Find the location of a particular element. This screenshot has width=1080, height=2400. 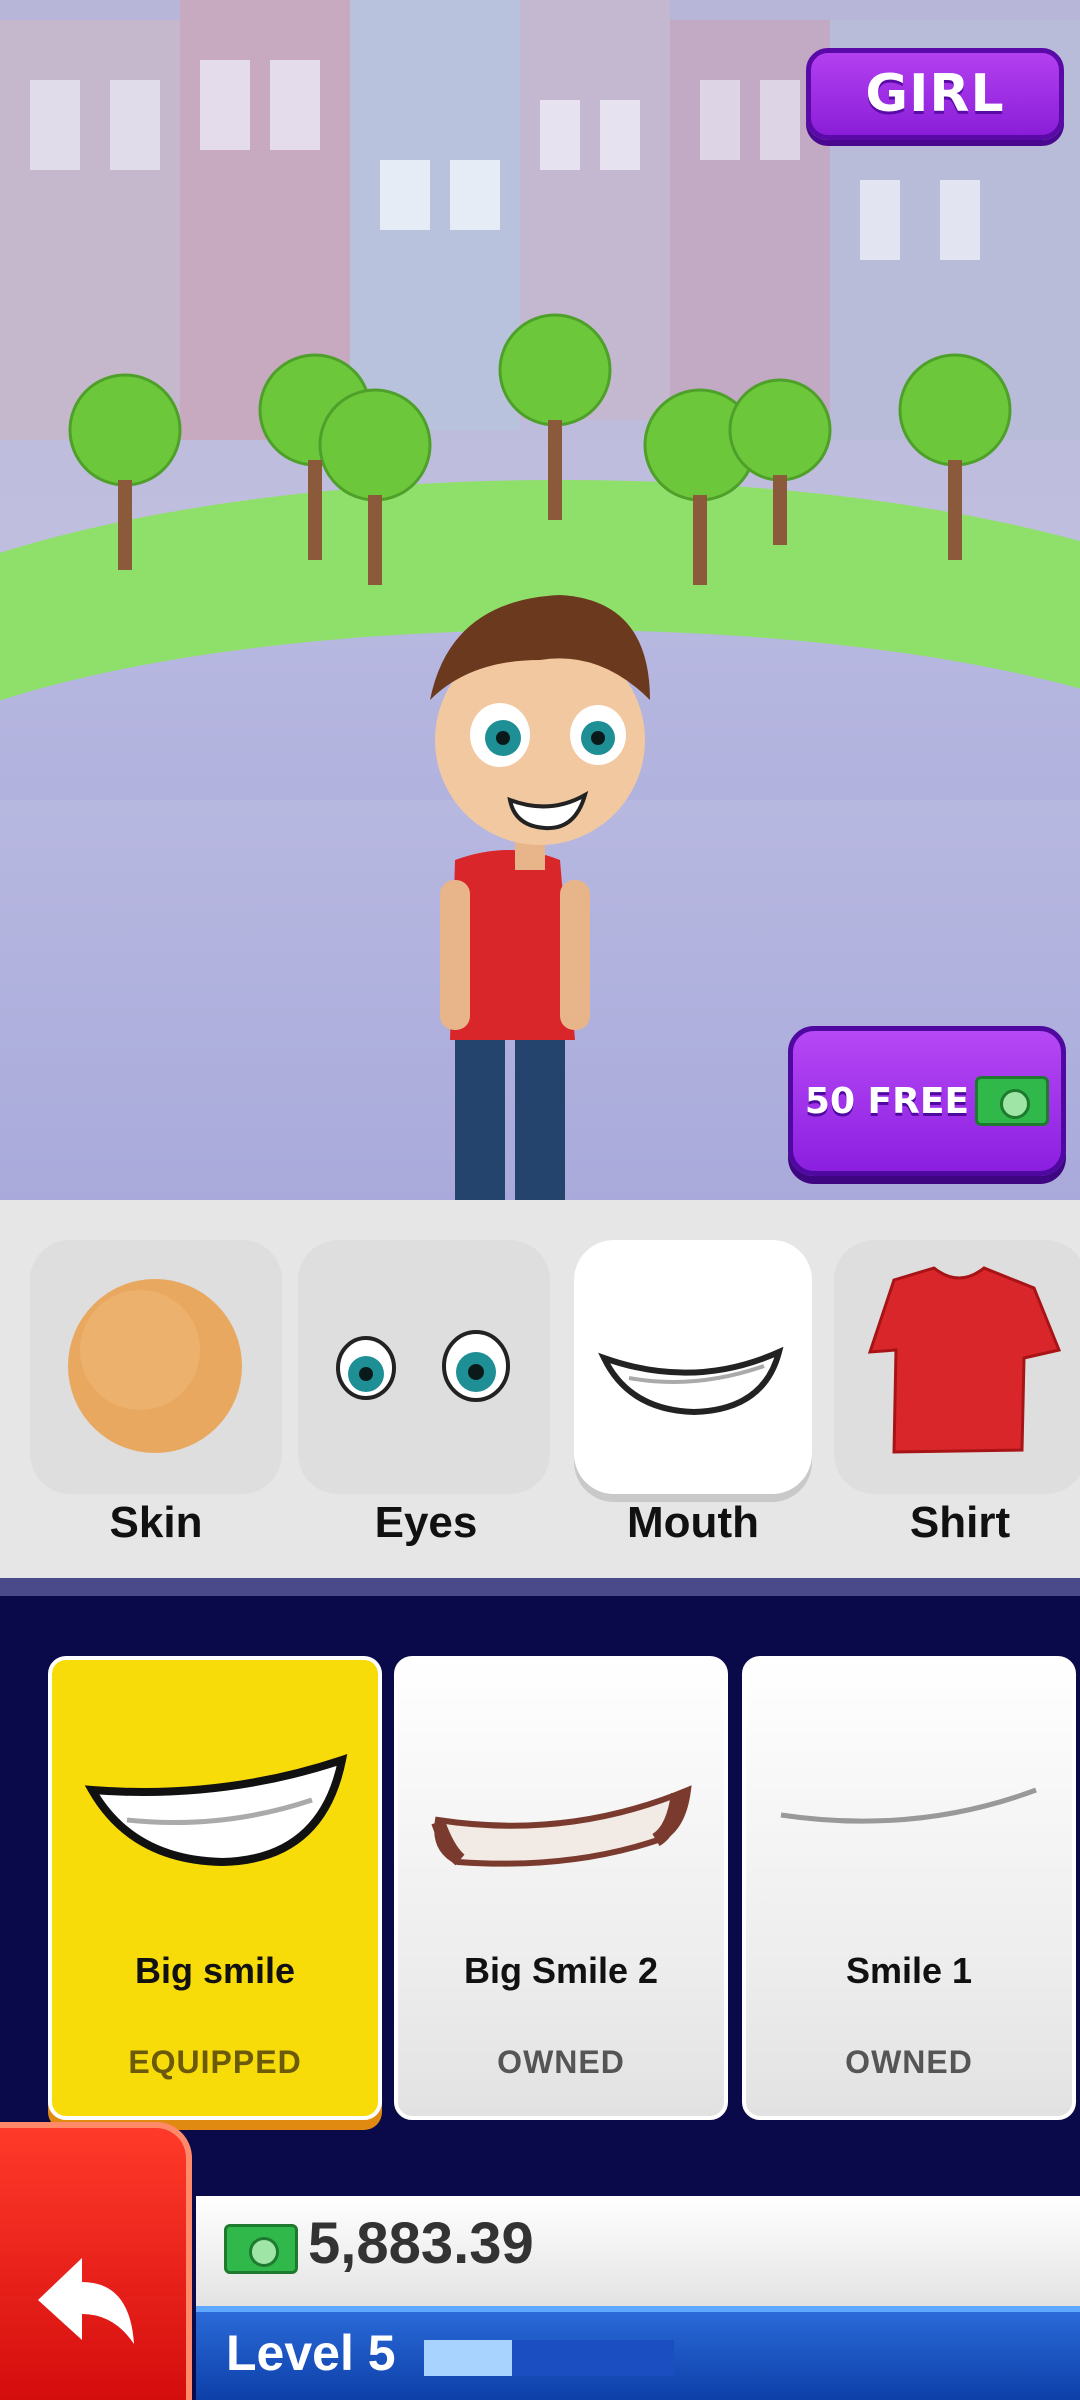

skin-swatch-icon is located at coordinates (155, 1366).